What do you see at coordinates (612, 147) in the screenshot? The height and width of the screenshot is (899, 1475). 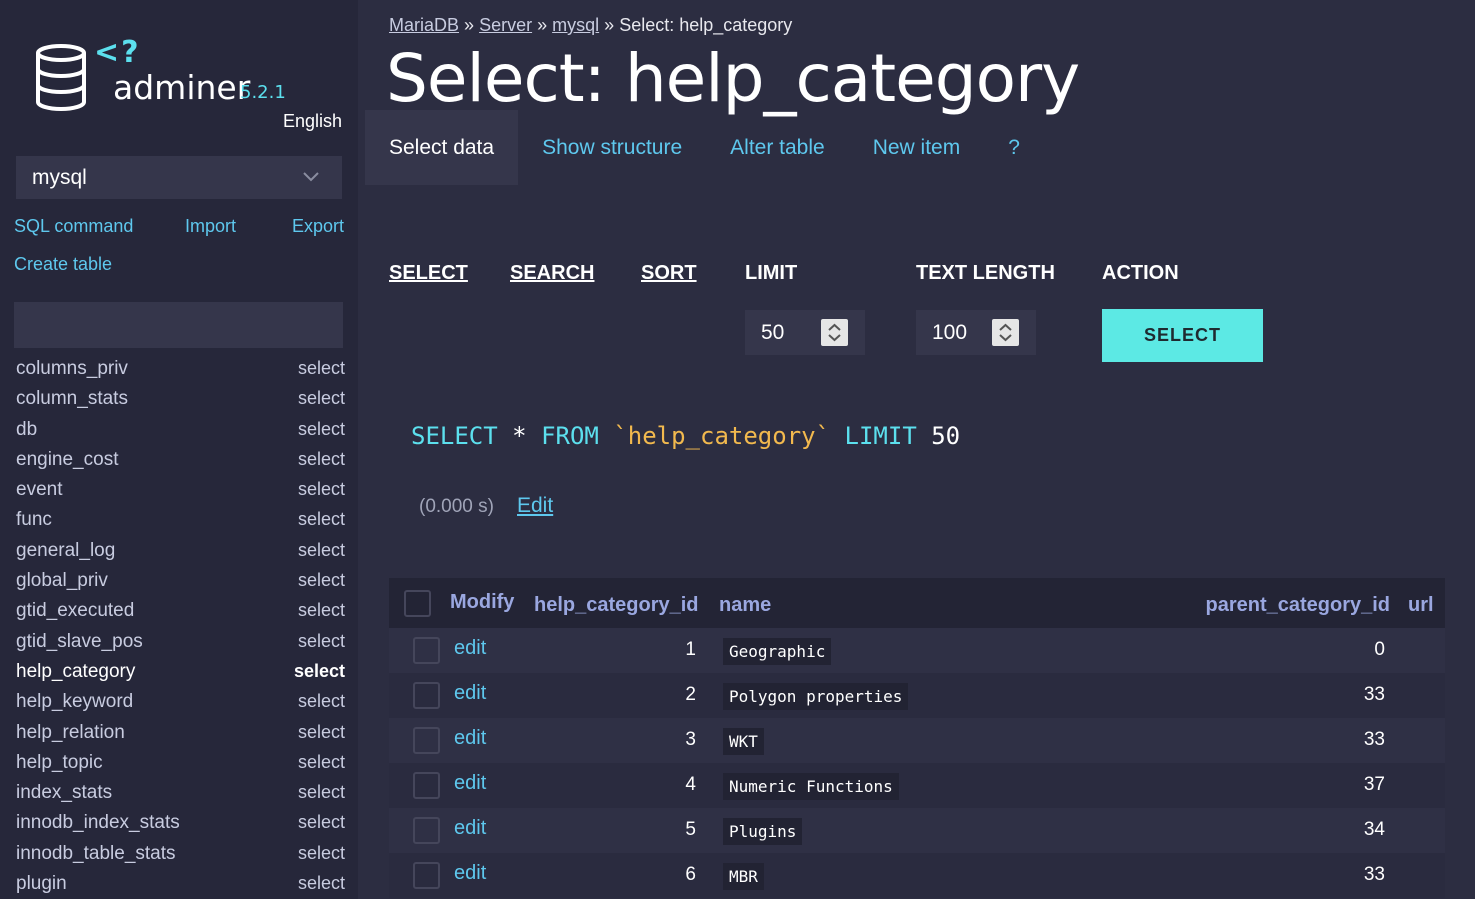 I see `tab-show-structure: Show structure` at bounding box center [612, 147].